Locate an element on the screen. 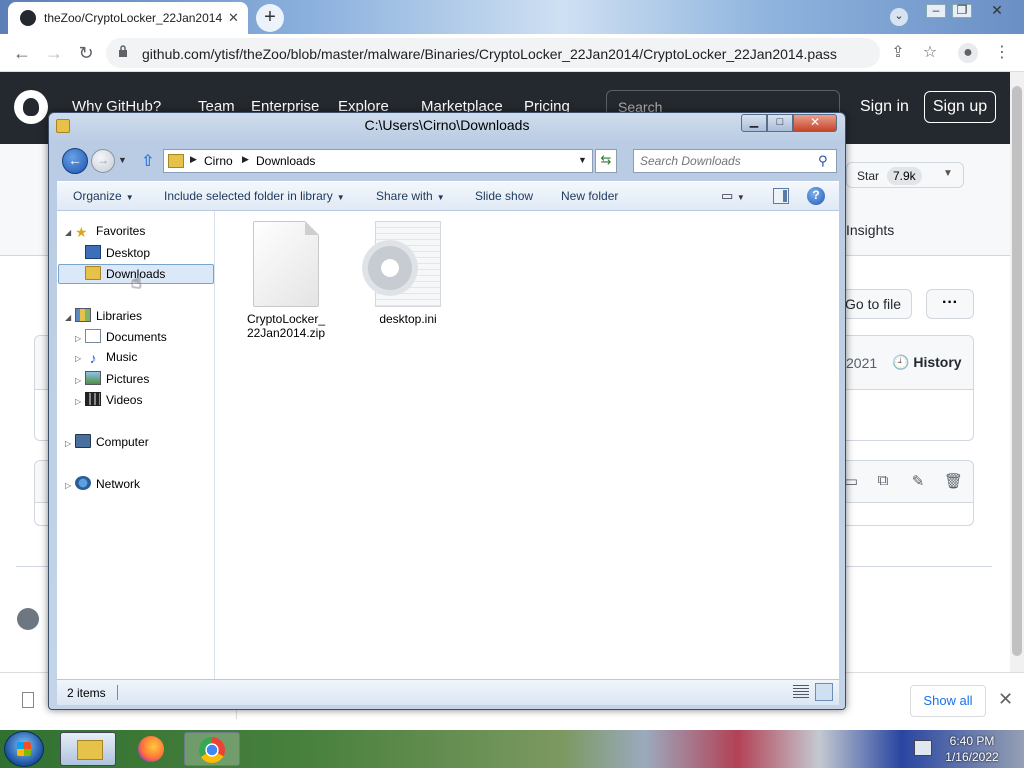 The width and height of the screenshot is (1024, 768). github-footer-logo-icon is located at coordinates (28, 619).